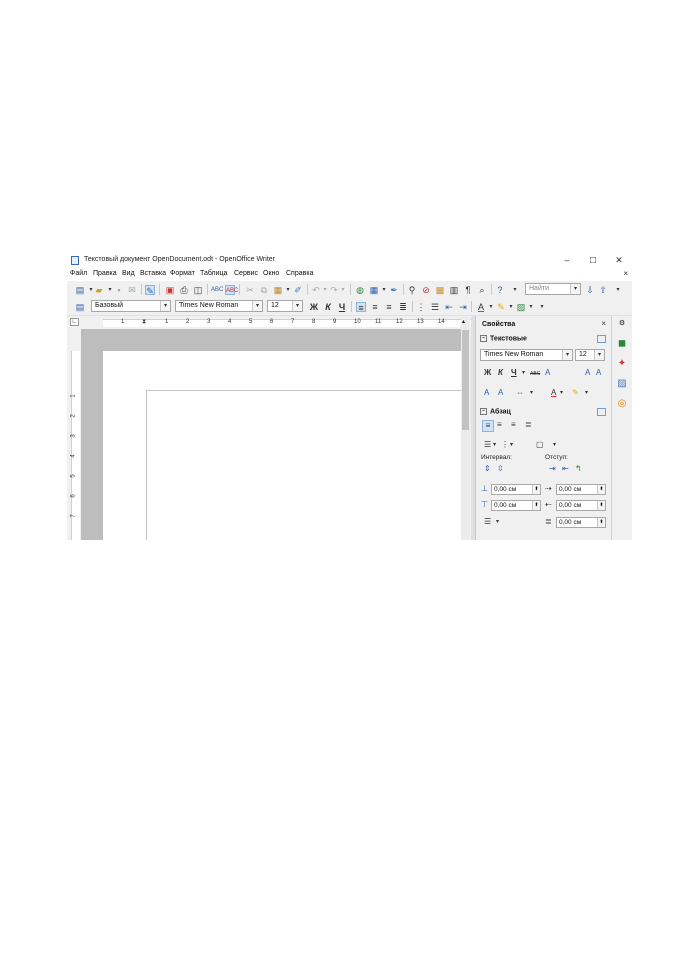 Image resolution: width=678 pixels, height=960 pixels. What do you see at coordinates (622, 364) in the screenshot?
I see `styles-tab-icon: ✦` at bounding box center [622, 364].